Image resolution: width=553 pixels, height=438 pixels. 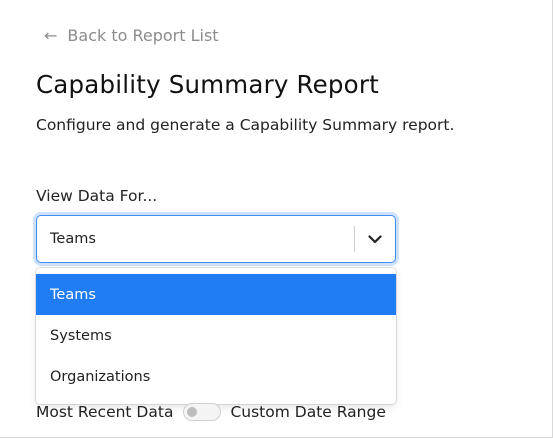 I want to click on back-link-label: Back to Report List, so click(x=143, y=35).